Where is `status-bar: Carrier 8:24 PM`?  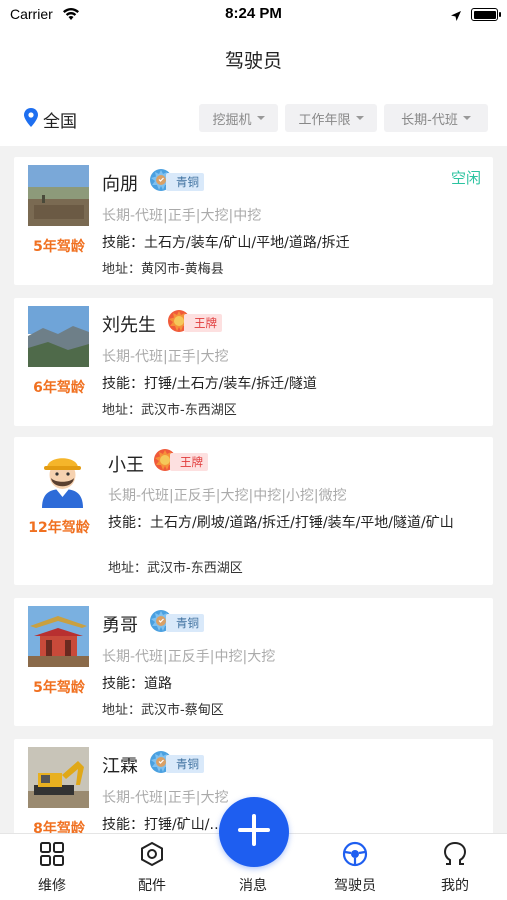 status-bar: Carrier 8:24 PM is located at coordinates (253, 15).